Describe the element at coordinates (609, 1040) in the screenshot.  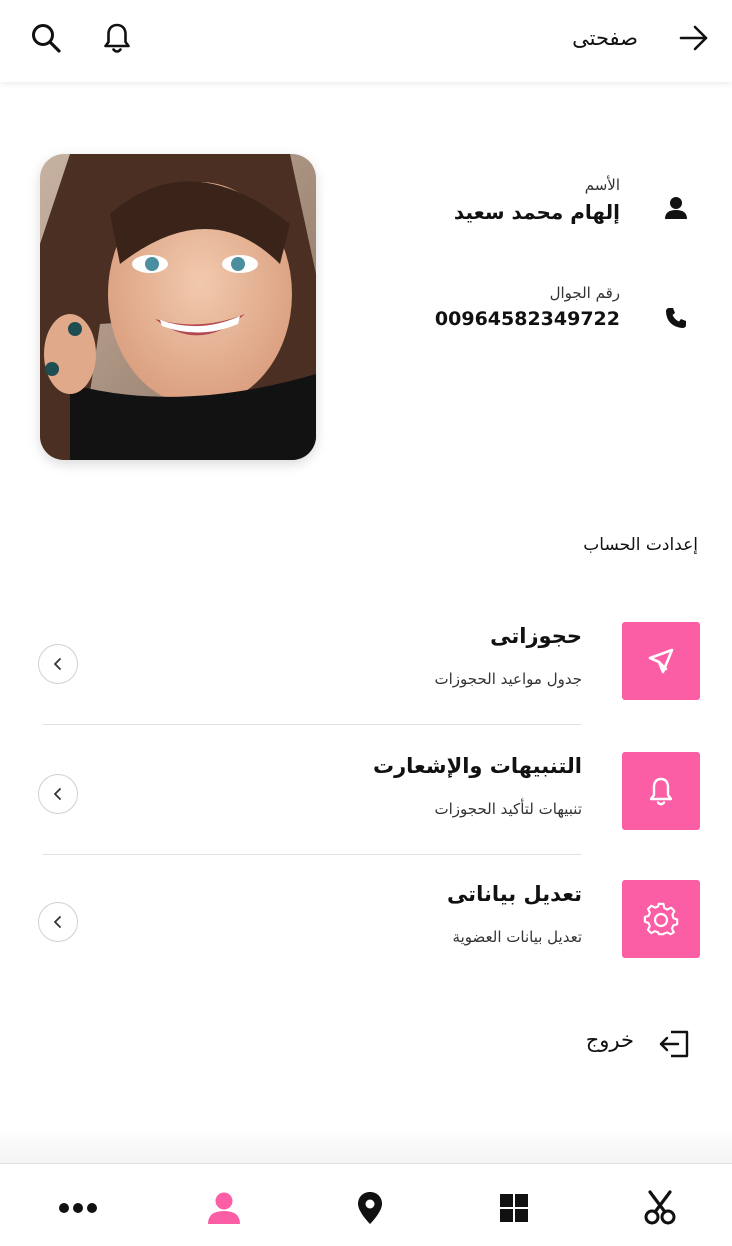
I see `logout-label: خروج` at that location.